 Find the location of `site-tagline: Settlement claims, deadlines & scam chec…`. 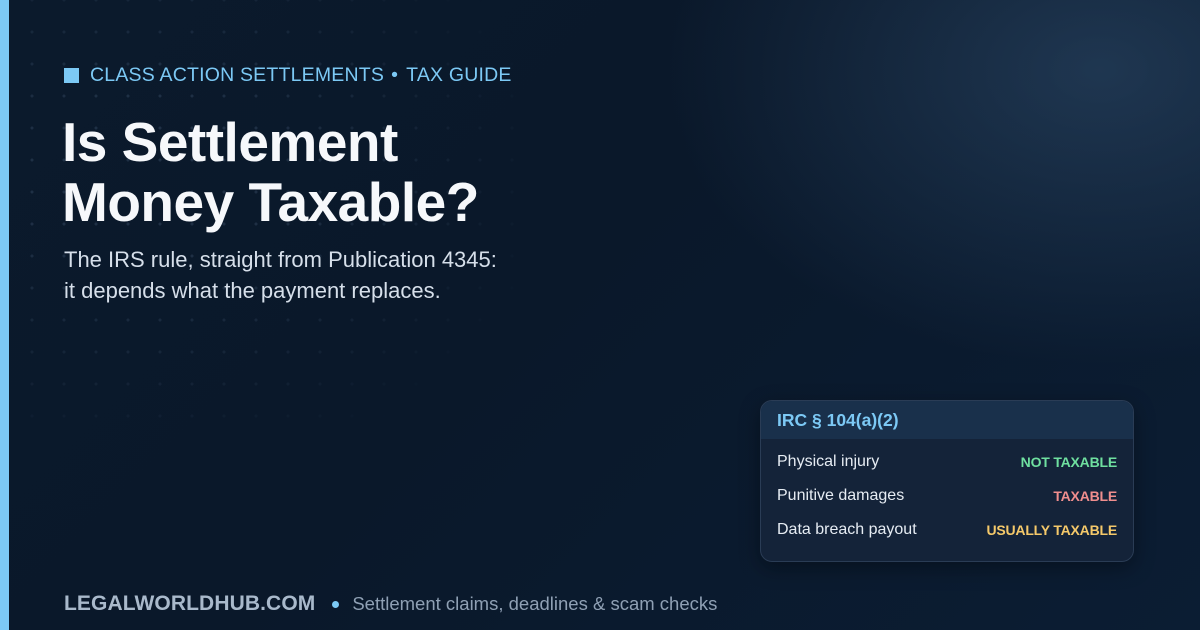

site-tagline: Settlement claims, deadlines & scam chec… is located at coordinates (535, 603).